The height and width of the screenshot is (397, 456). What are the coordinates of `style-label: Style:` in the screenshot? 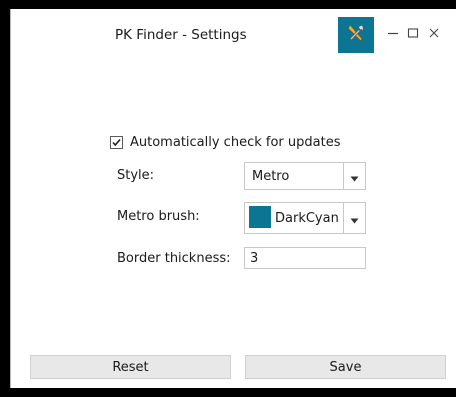 It's located at (136, 175).